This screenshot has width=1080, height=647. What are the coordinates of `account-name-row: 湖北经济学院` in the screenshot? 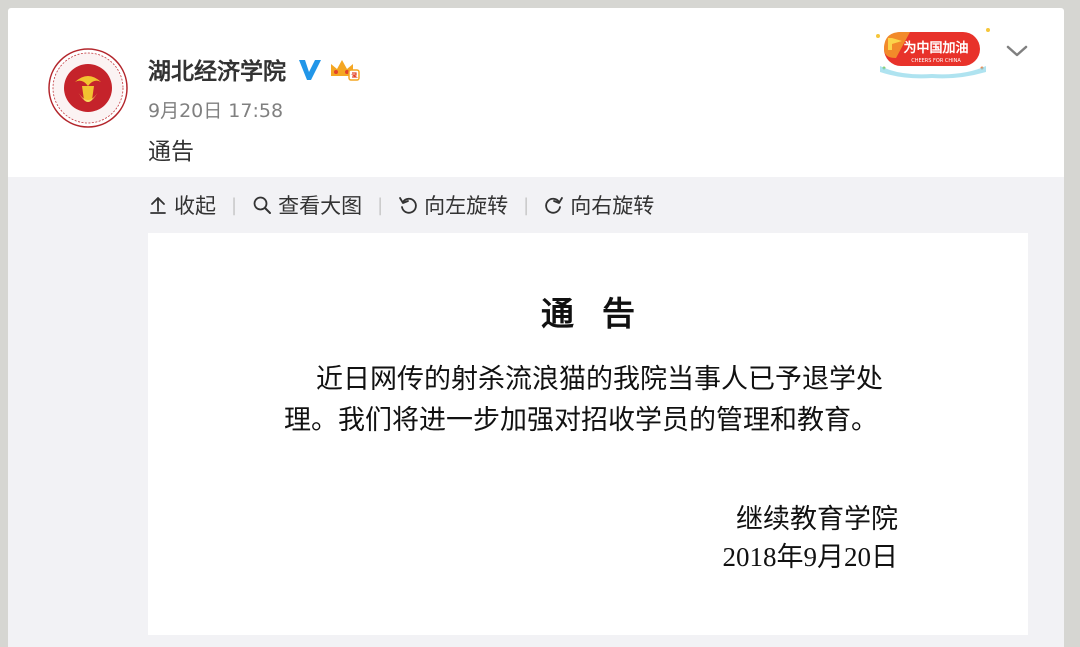 It's located at (254, 69).